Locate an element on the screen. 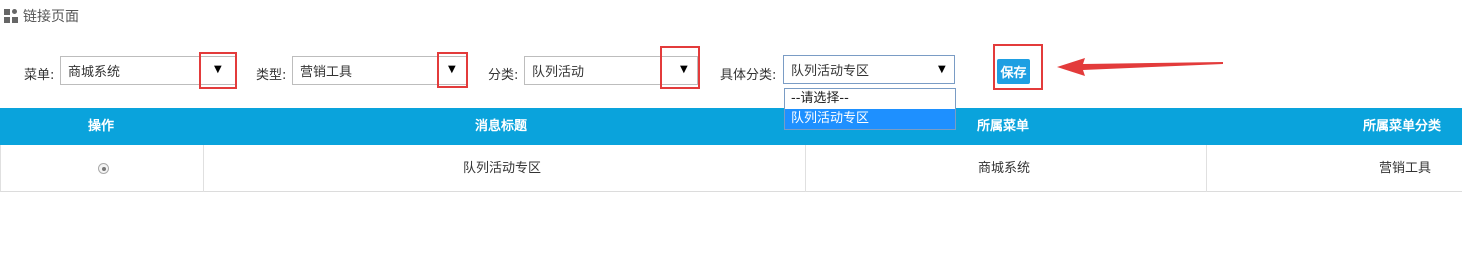  subcategory-select: 队列活动专区 is located at coordinates (869, 69).